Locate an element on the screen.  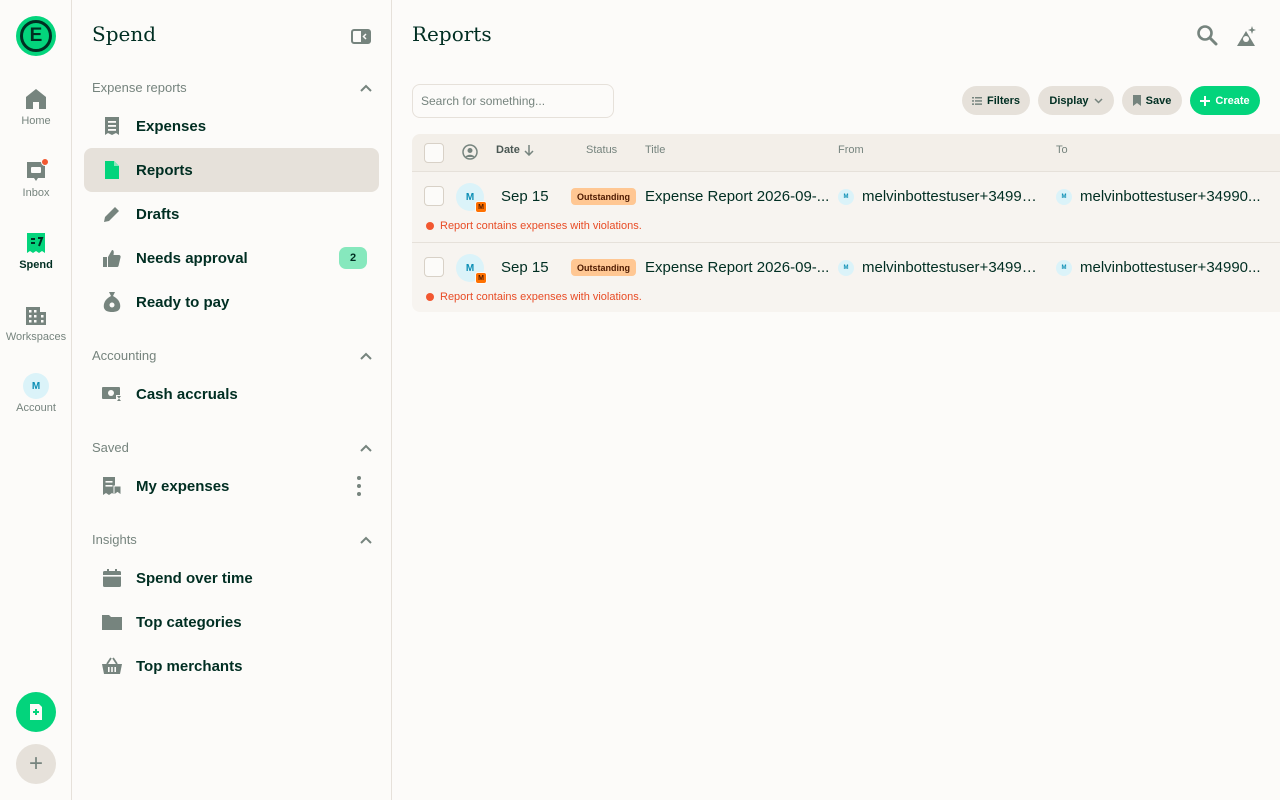
sidebar-item-cash-accruals: Cash accruals is located at coordinates (231, 394).